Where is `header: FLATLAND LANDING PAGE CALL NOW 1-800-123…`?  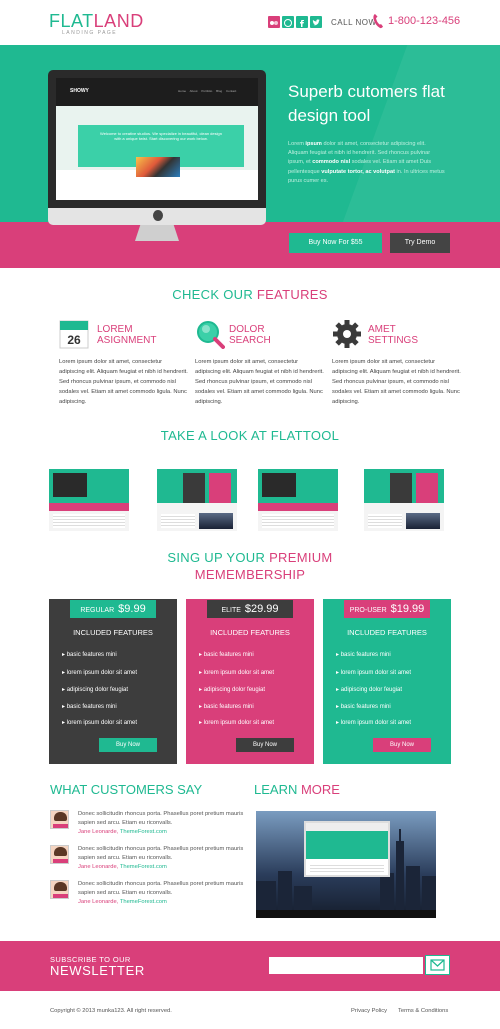
header: FLATLAND LANDING PAGE CALL NOW 1-800-123… is located at coordinates (250, 22).